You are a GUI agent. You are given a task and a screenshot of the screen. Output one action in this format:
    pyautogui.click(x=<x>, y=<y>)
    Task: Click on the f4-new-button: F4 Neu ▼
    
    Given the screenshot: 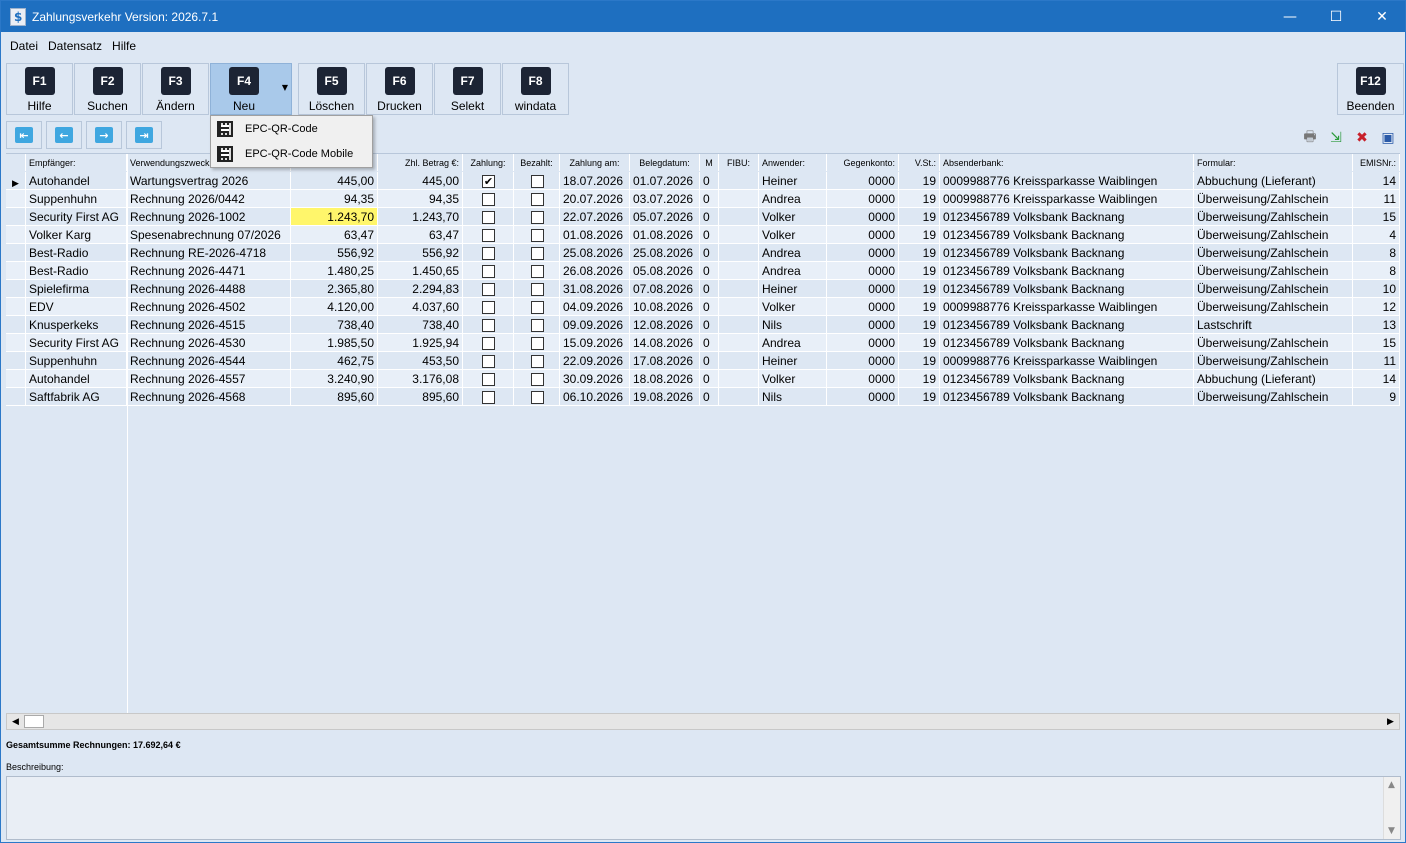 What is the action you would take?
    pyautogui.click(x=251, y=89)
    